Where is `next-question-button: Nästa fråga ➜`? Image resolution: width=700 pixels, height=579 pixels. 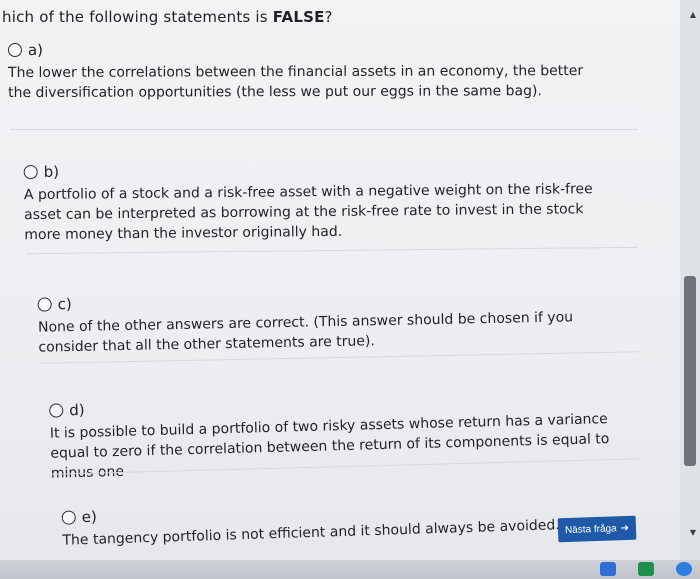 next-question-button: Nästa fråga ➜ is located at coordinates (597, 529).